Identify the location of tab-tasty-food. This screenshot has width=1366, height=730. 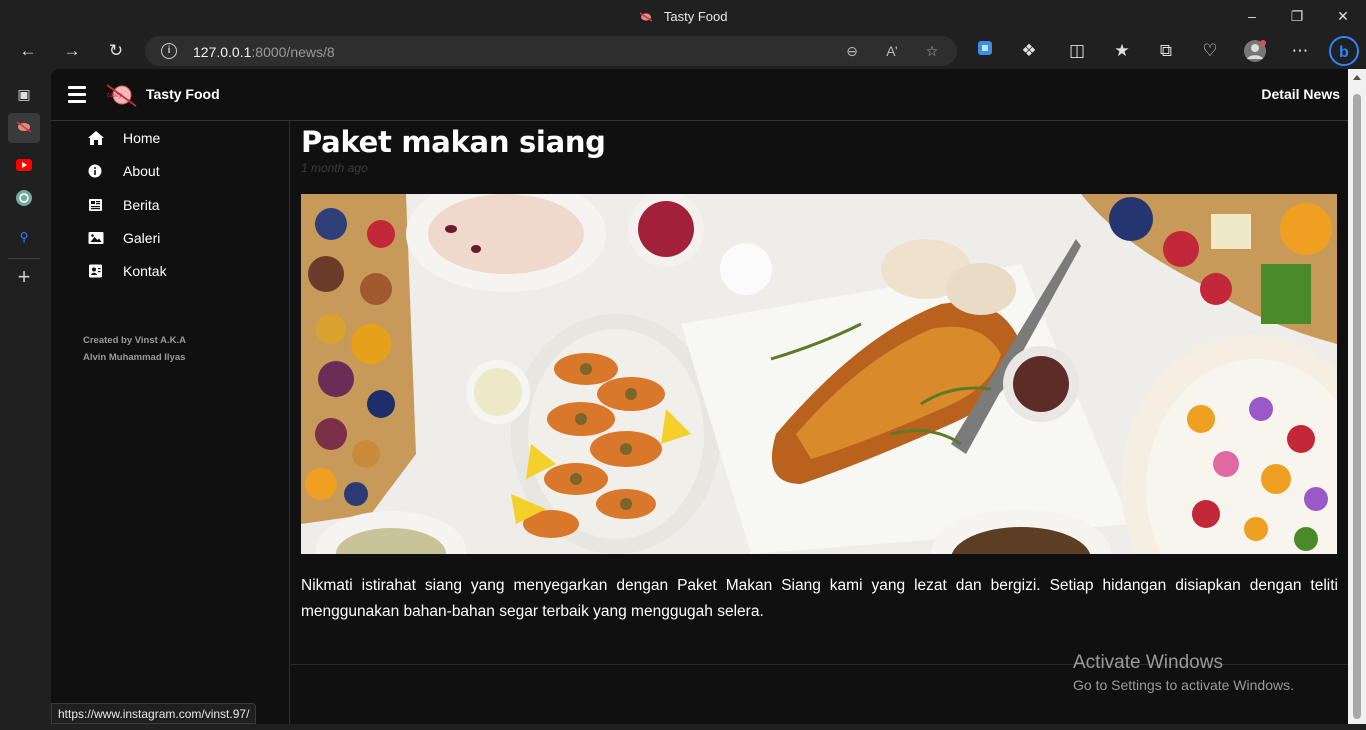
(24, 128).